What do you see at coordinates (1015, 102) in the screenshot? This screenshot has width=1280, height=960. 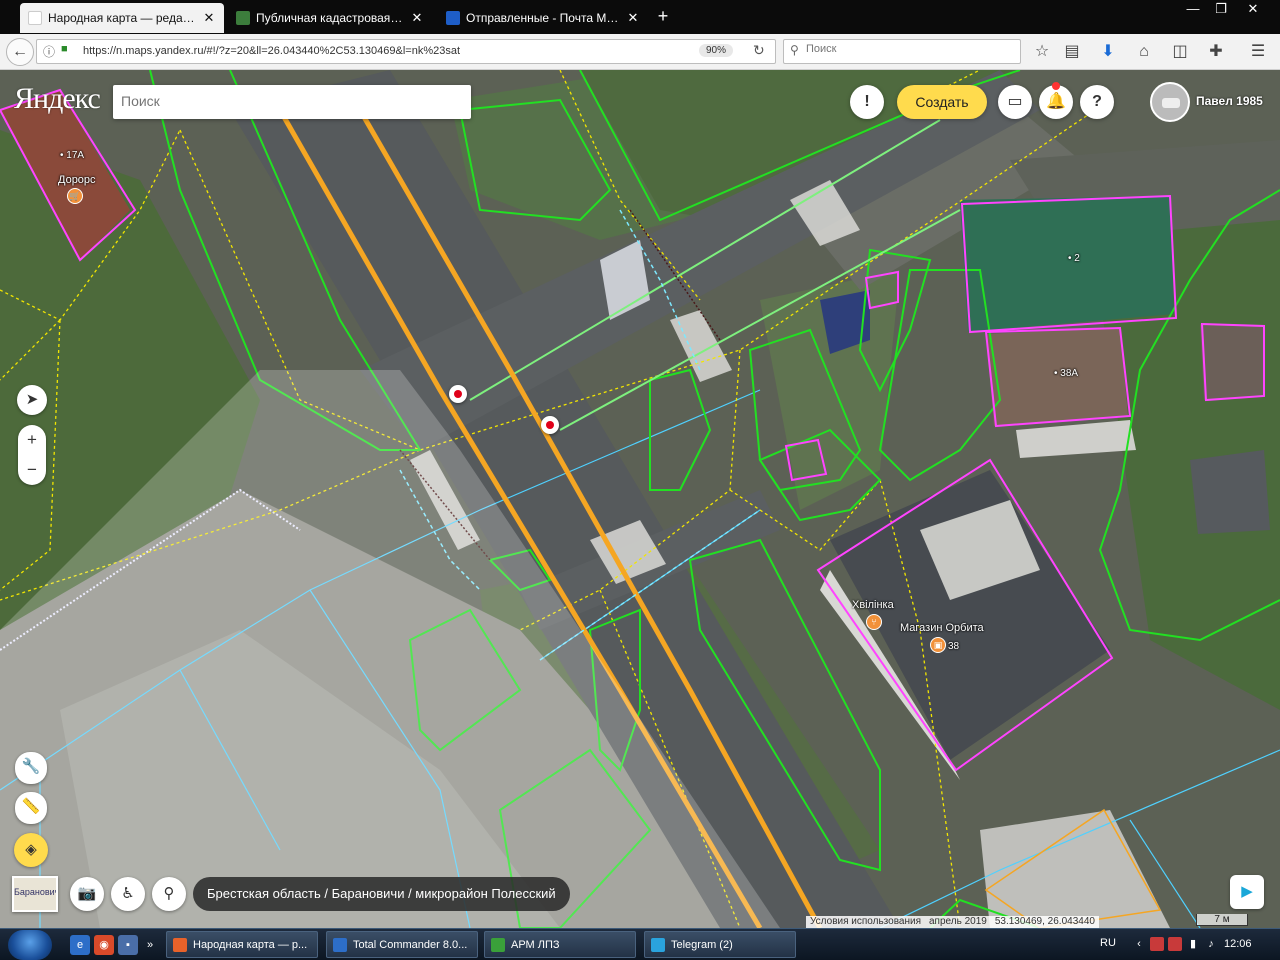 I see `messages-icon: ▭` at bounding box center [1015, 102].